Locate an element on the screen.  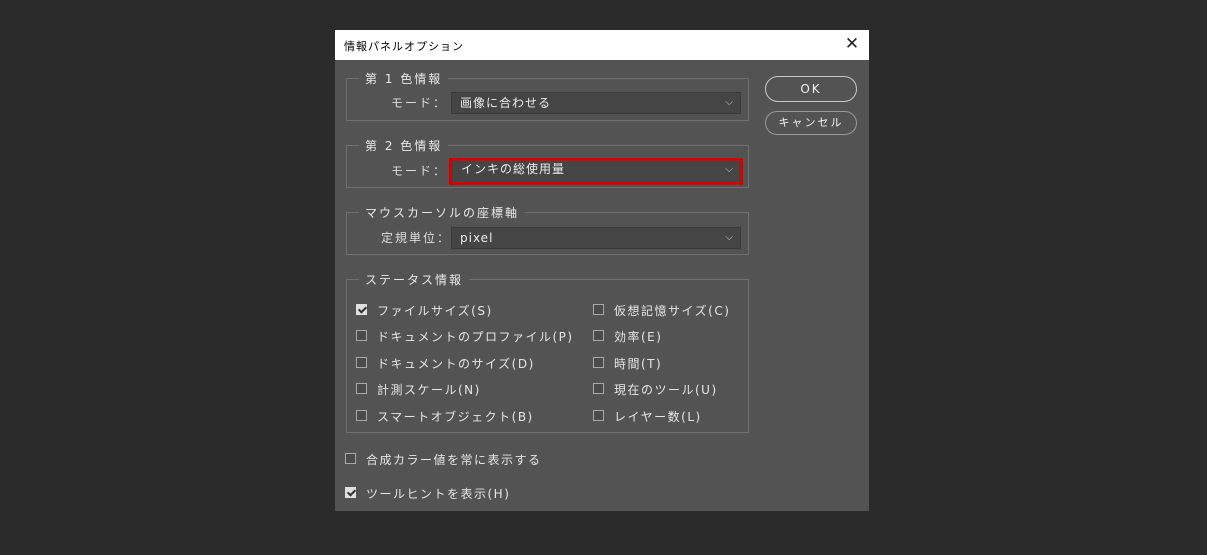
status-document-profile-label: ドキュメントのプロファイル(P) is located at coordinates (475, 337).